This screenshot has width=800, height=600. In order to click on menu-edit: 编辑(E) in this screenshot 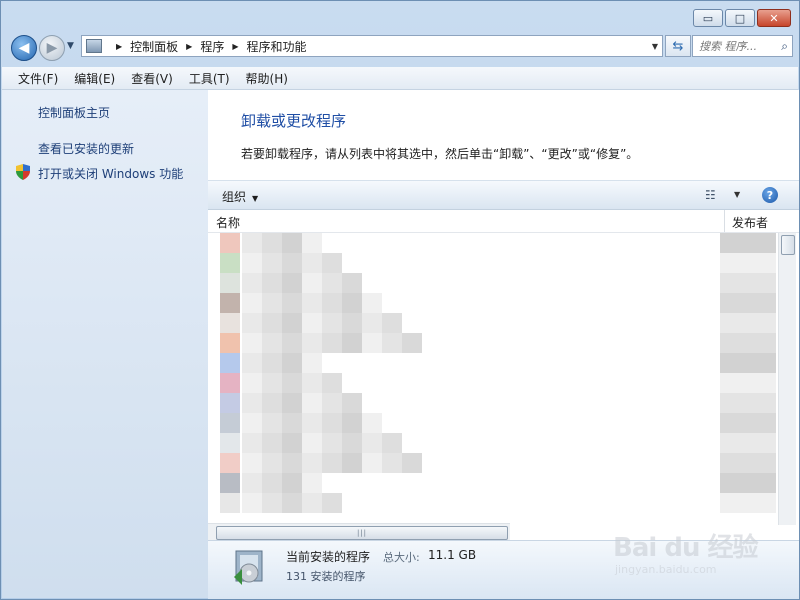, I will do `click(94, 78)`.